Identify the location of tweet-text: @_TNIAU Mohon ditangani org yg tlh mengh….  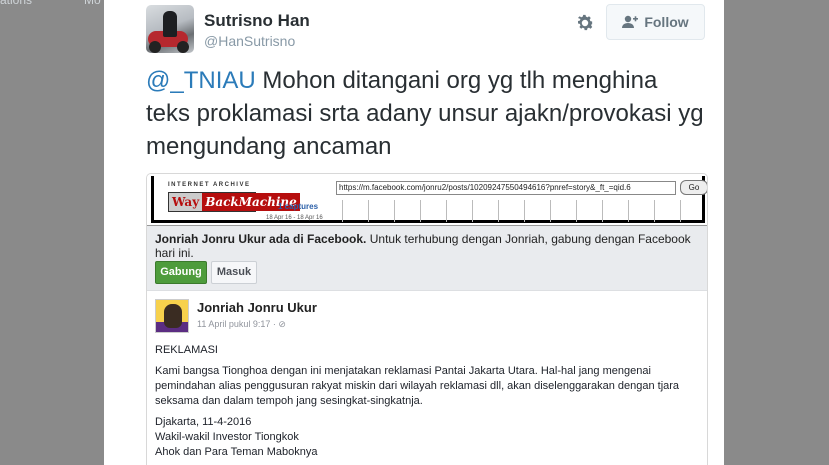
(426, 113).